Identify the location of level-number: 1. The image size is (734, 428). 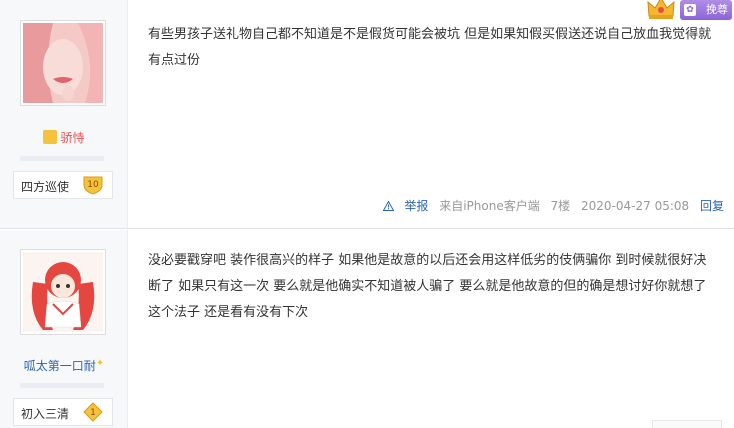
(93, 413).